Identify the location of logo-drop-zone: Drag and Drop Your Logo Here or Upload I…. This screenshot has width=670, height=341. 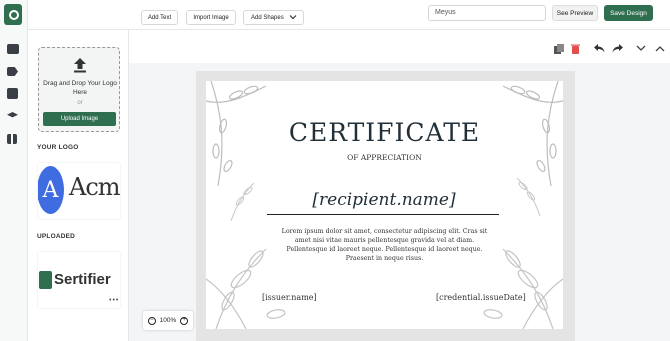
(79, 89).